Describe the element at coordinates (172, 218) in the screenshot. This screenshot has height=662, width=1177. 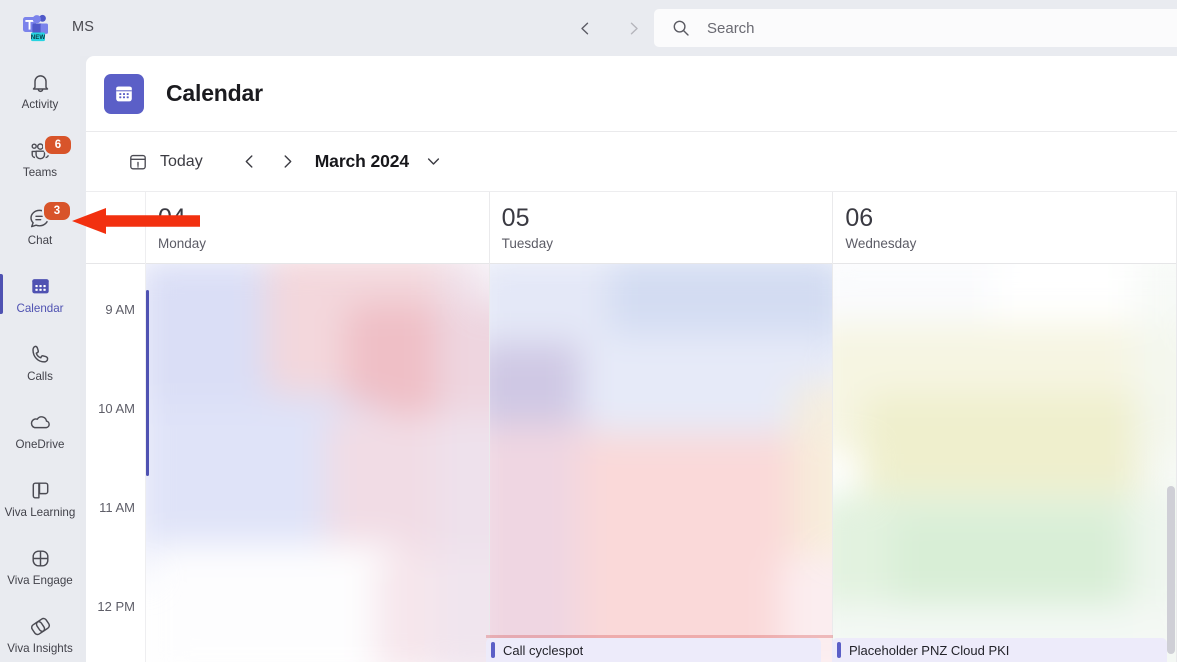
I see `day-number: 04` at that location.